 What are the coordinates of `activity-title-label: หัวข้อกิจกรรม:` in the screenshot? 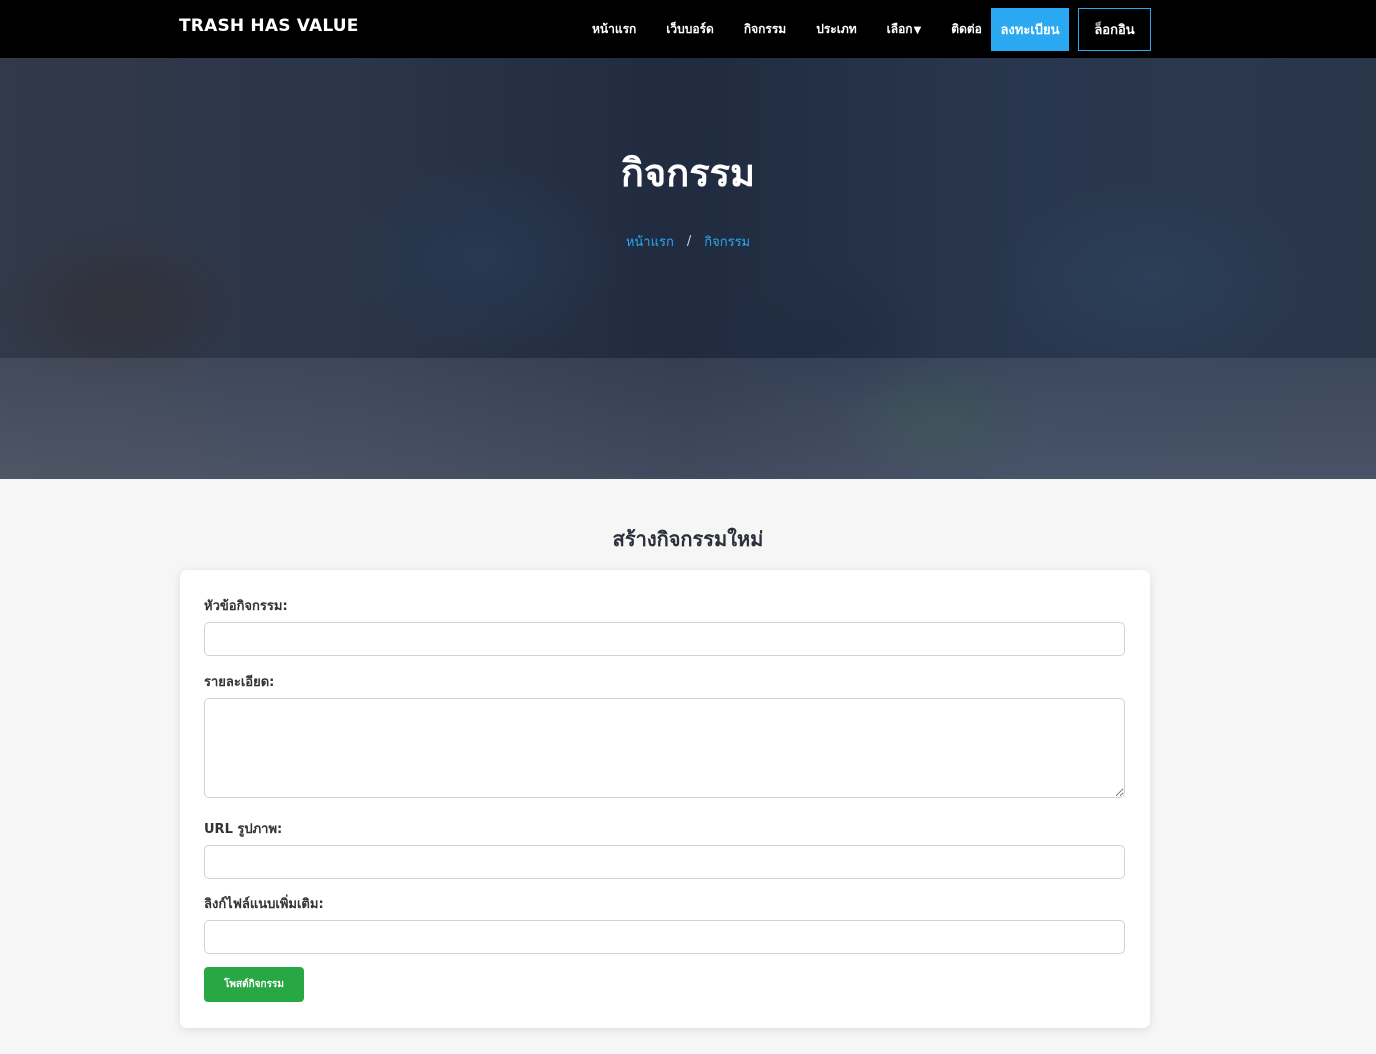 It's located at (246, 606).